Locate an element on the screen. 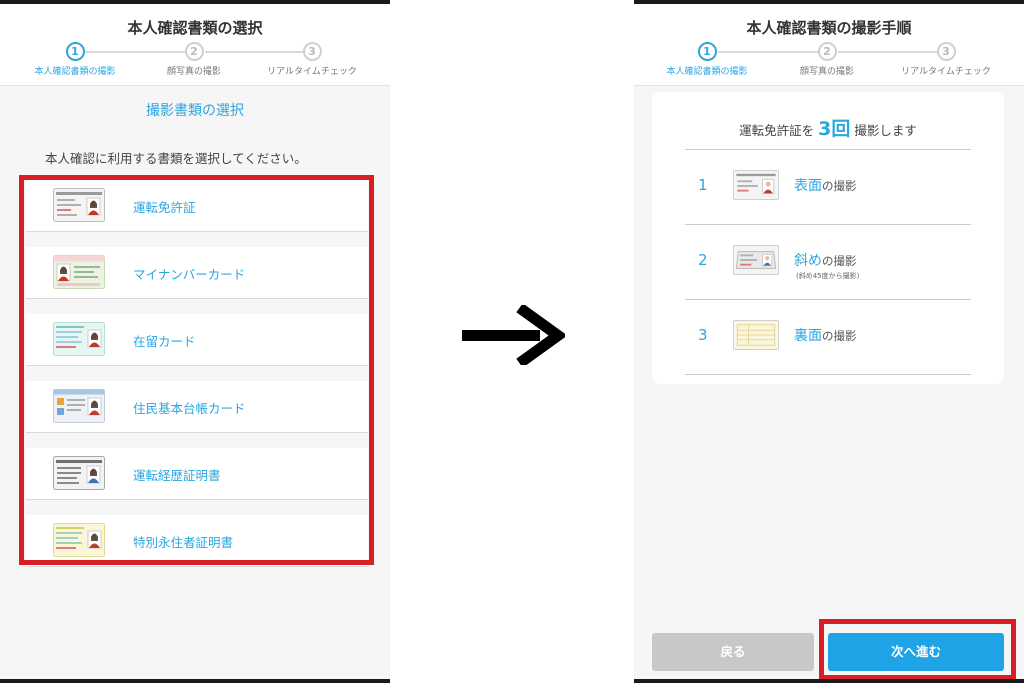  step-label: 表面の撮影 is located at coordinates (825, 185).